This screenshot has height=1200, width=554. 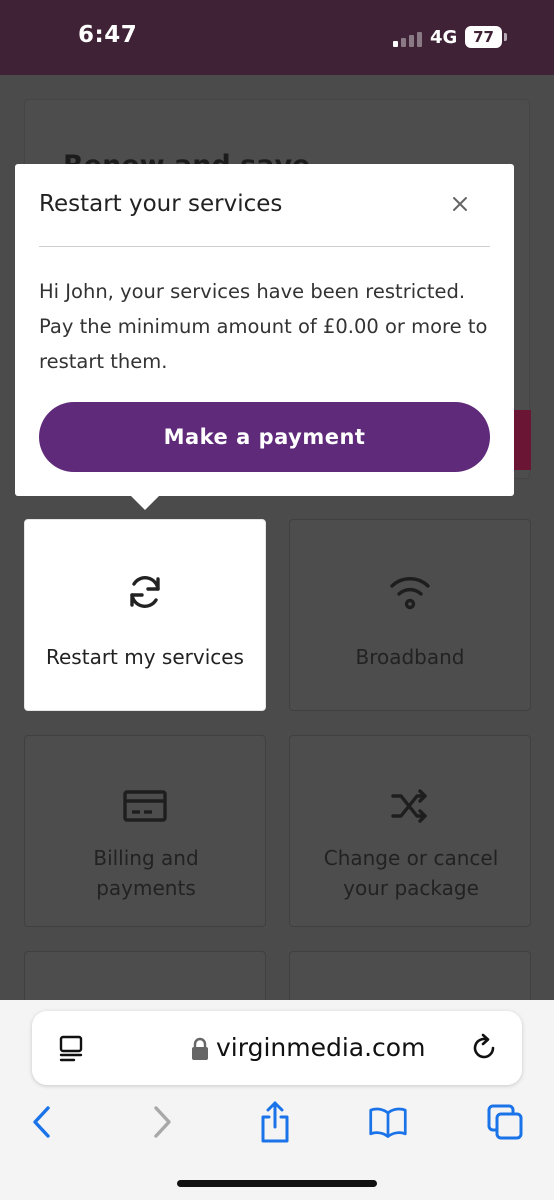 I want to click on tile-label: Broadband, so click(x=410, y=657).